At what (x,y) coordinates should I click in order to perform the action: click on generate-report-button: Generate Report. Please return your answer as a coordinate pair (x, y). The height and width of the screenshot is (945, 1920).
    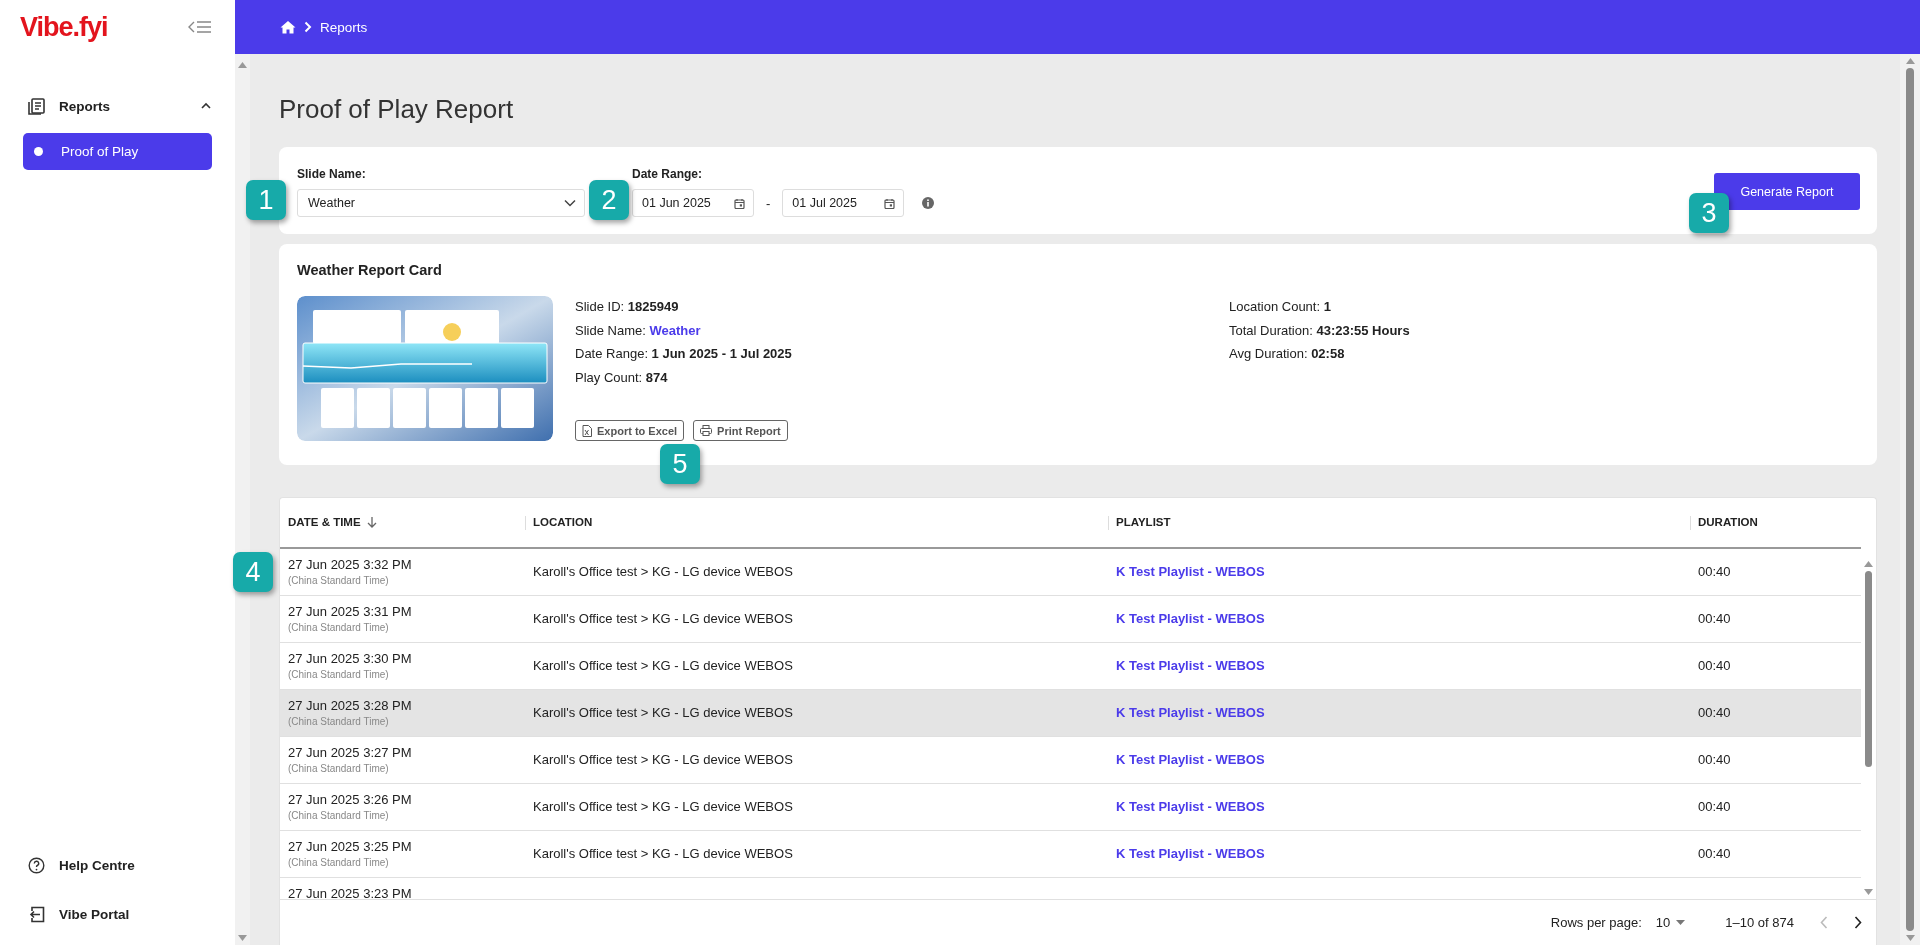
    Looking at the image, I should click on (1787, 191).